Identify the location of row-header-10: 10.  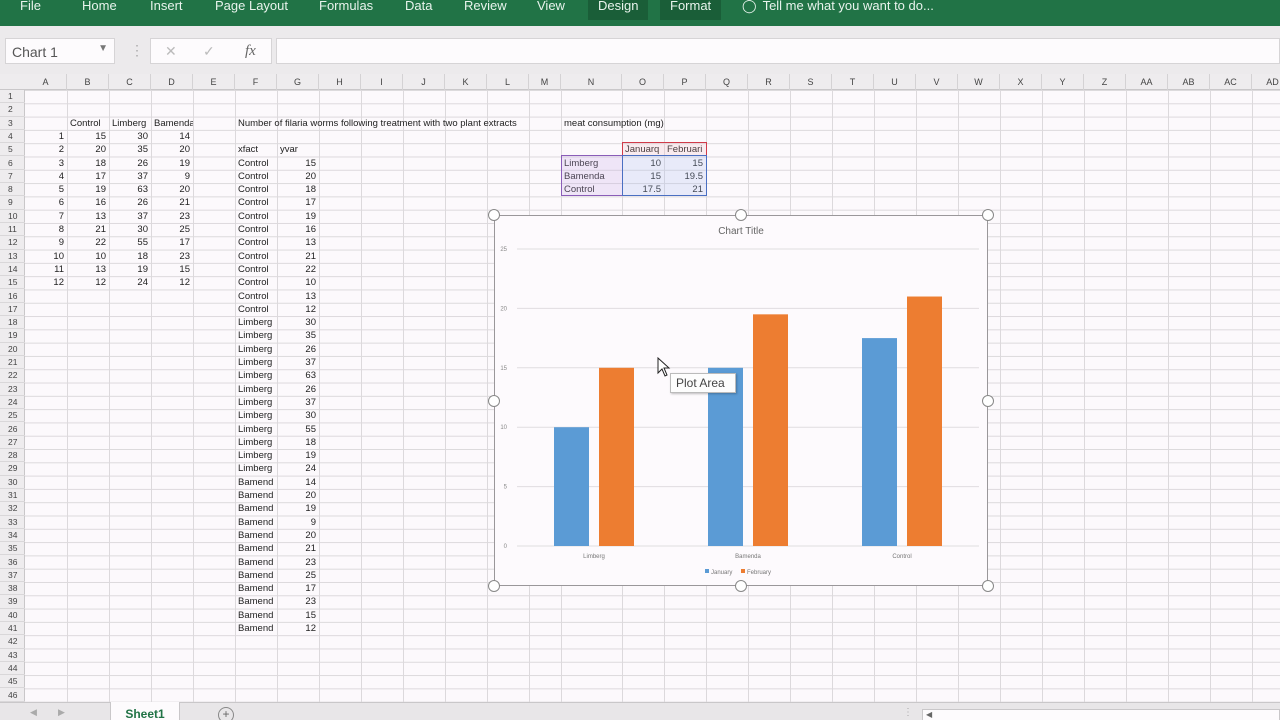
(12, 216).